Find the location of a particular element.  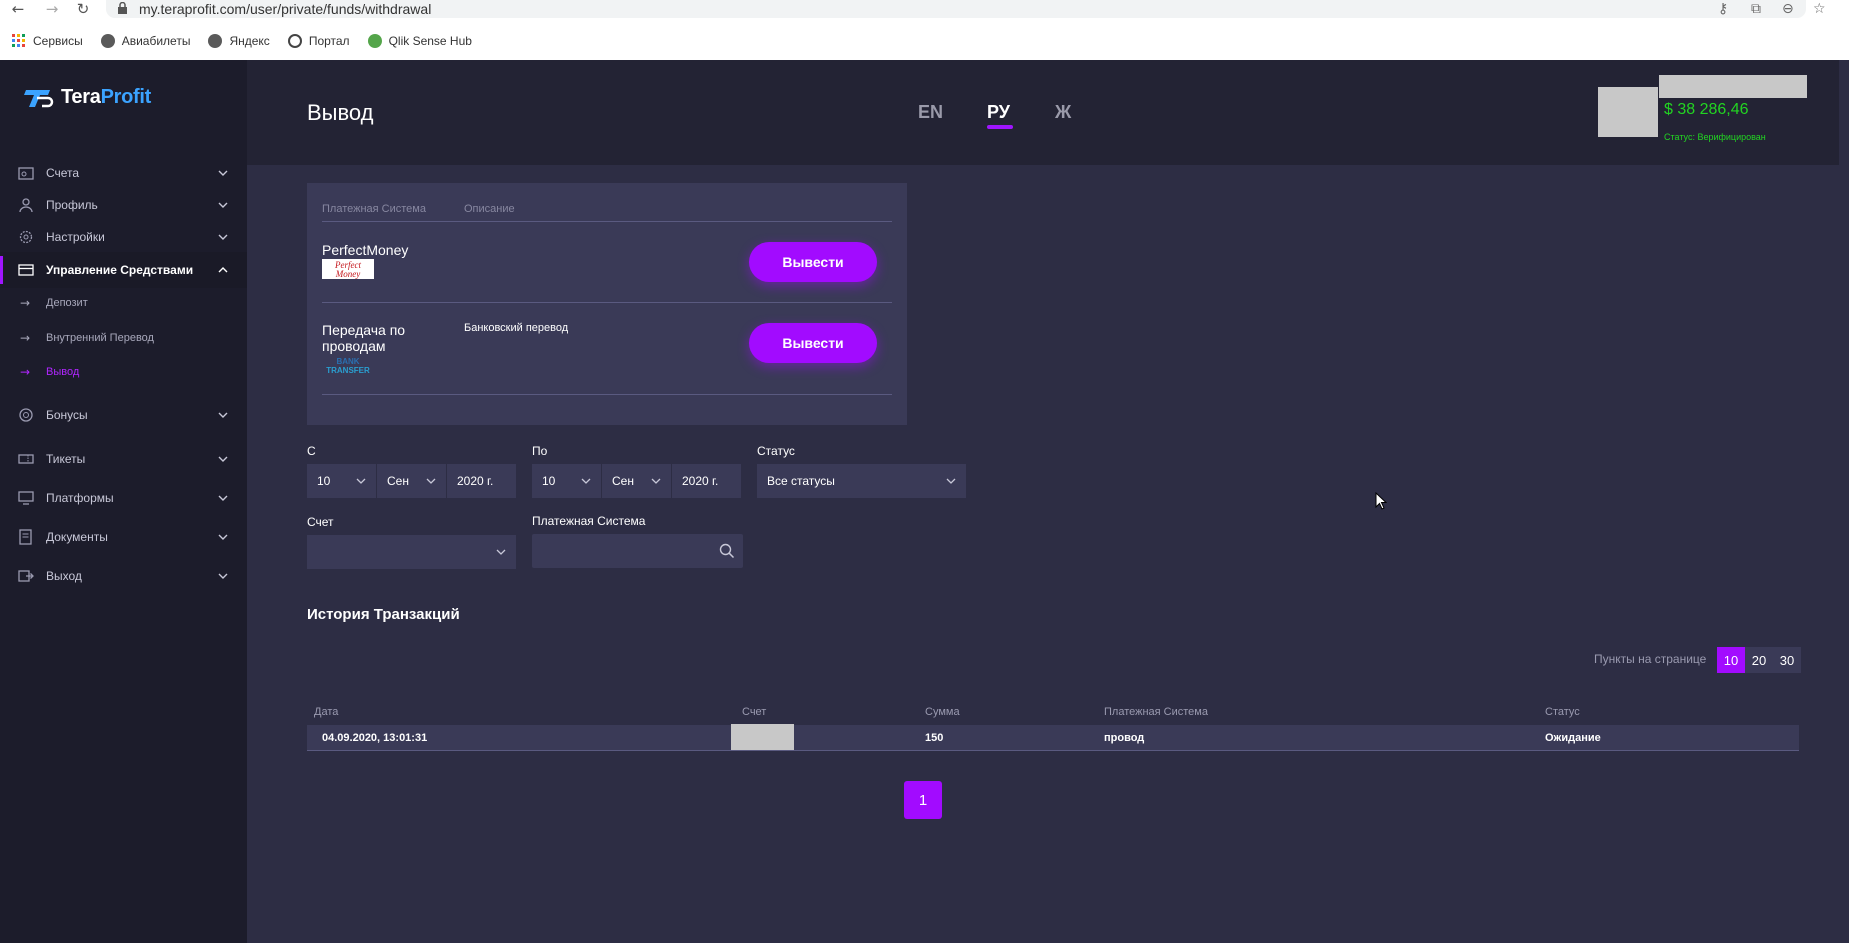

sidebar-item-label: Бонусы is located at coordinates (67, 415).